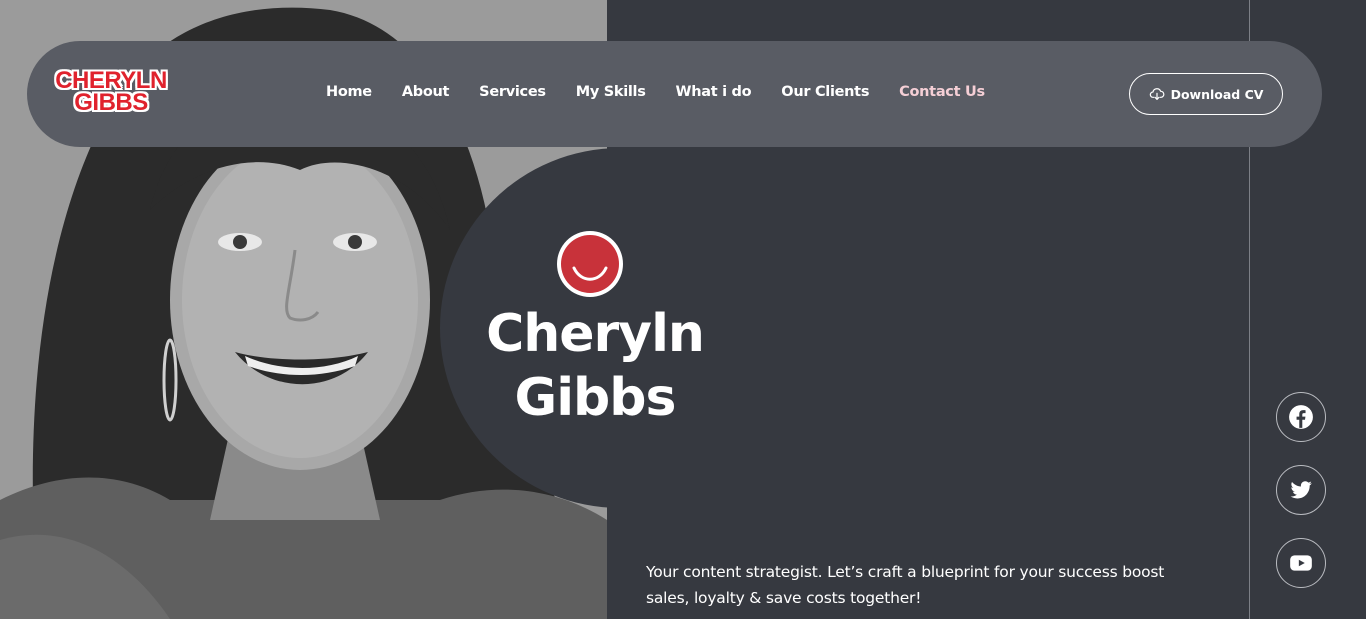  Describe the element at coordinates (825, 94) in the screenshot. I see `nav-our-clients: Our Clients` at that location.